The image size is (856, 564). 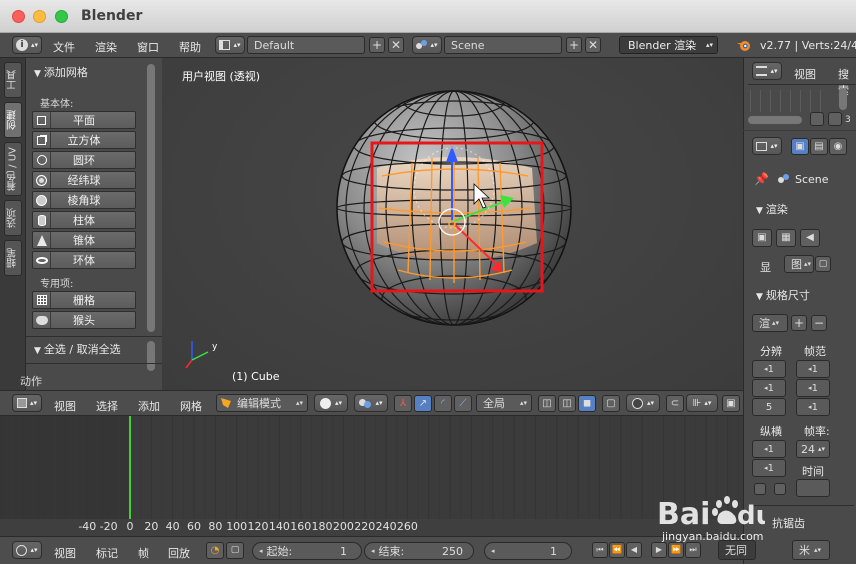 I want to click on 3d-menu-view: 视图, so click(x=65, y=406).